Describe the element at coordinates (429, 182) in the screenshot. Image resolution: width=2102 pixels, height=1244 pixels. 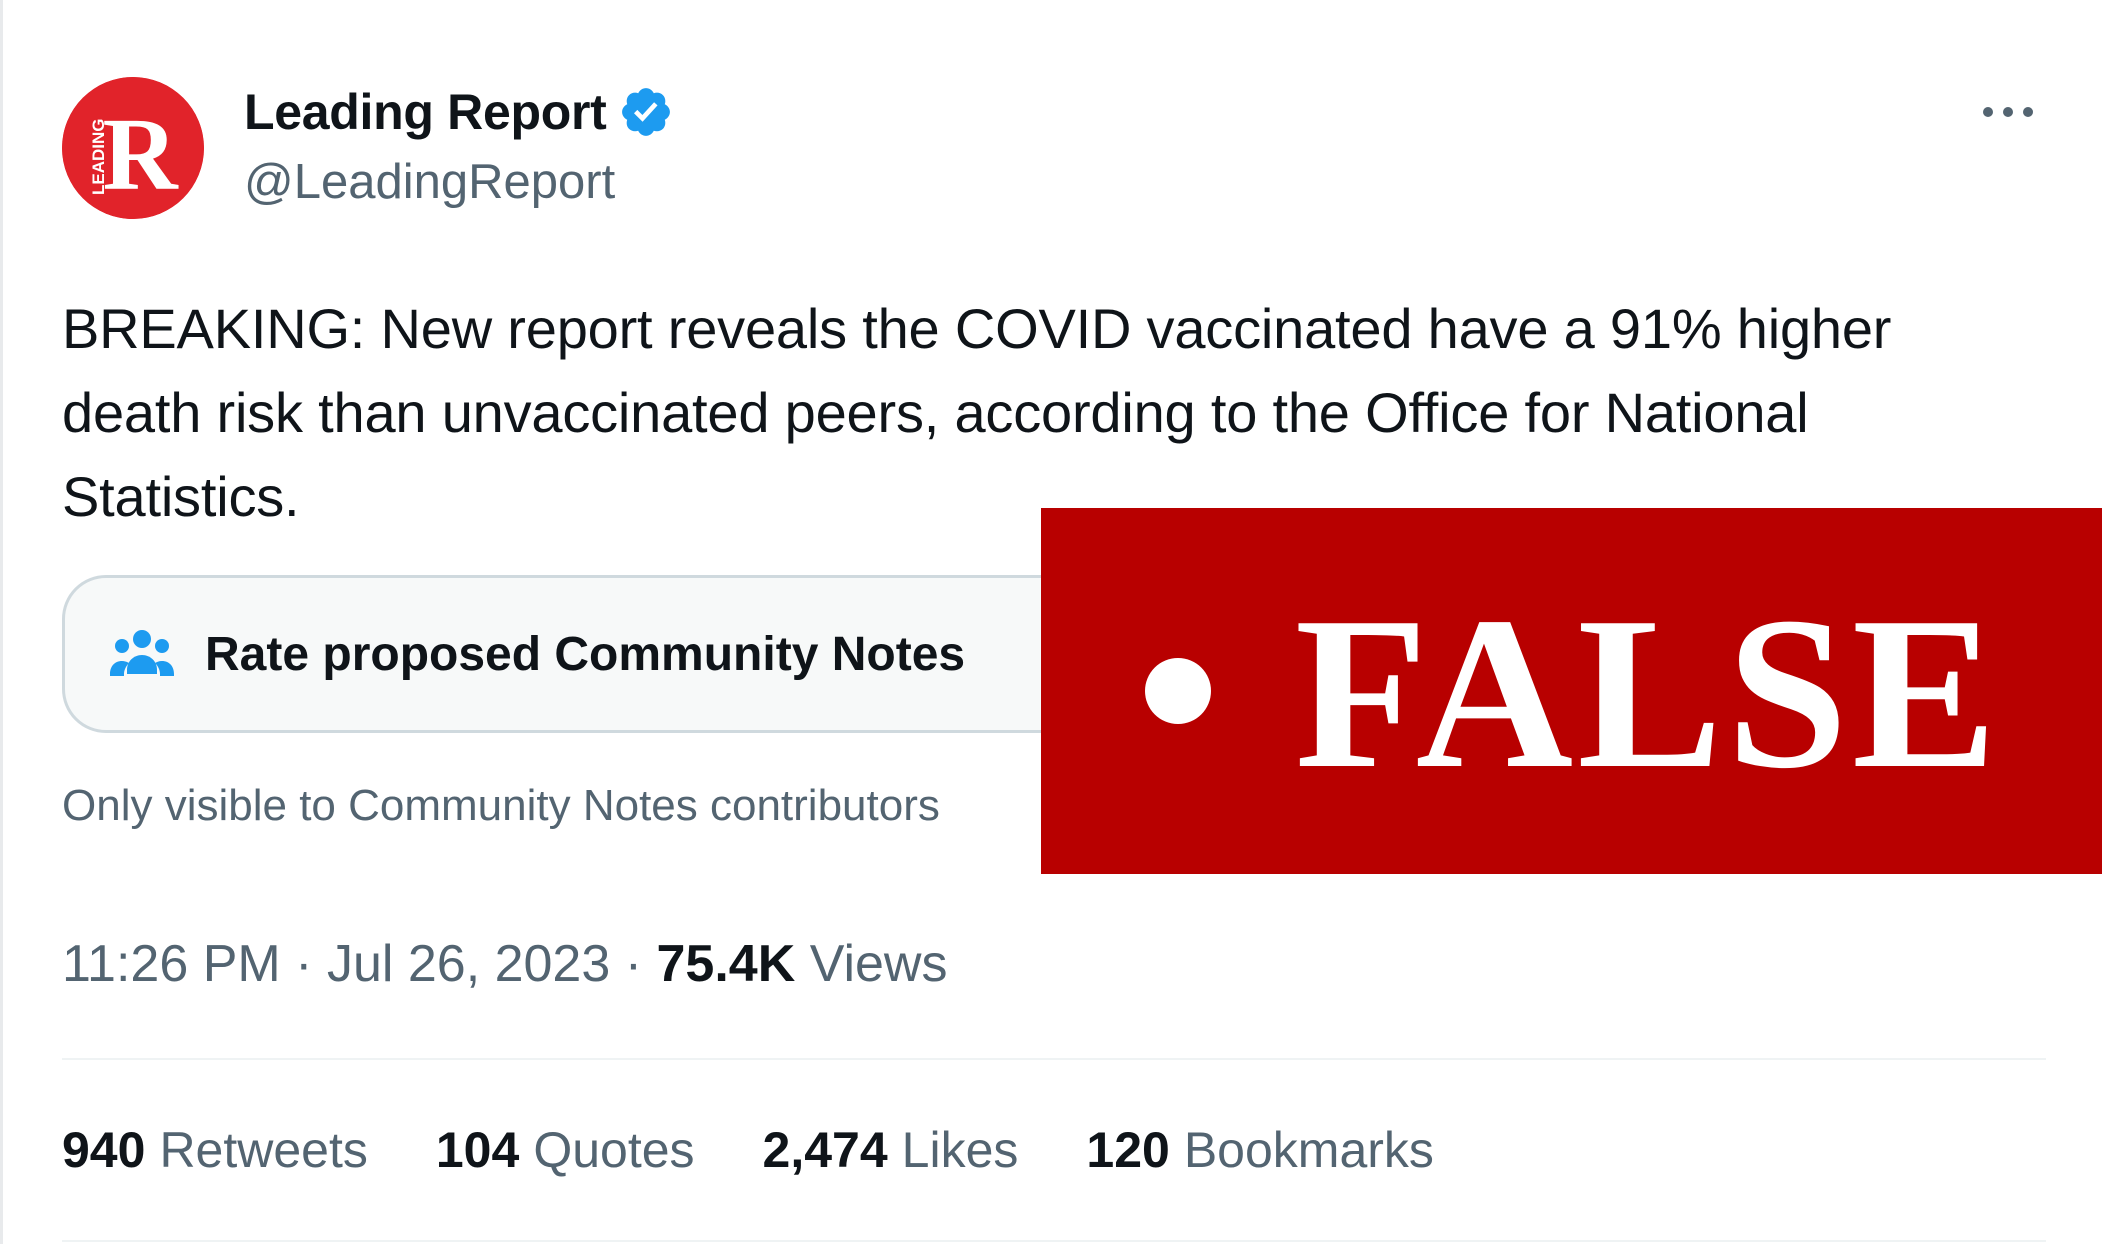
I see `author-handle: @LeadingReport` at that location.